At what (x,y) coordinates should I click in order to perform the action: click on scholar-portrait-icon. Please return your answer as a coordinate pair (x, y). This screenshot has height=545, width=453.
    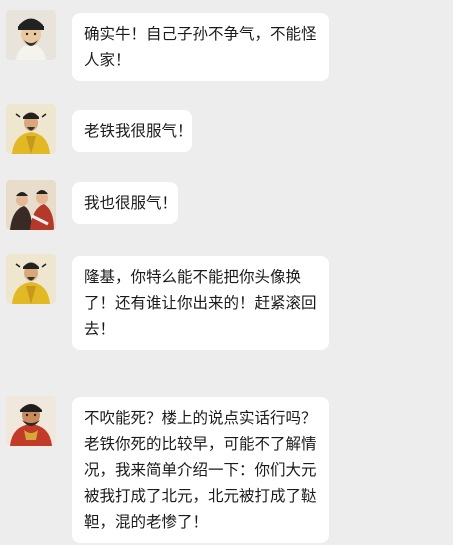
    Looking at the image, I should click on (31, 35).